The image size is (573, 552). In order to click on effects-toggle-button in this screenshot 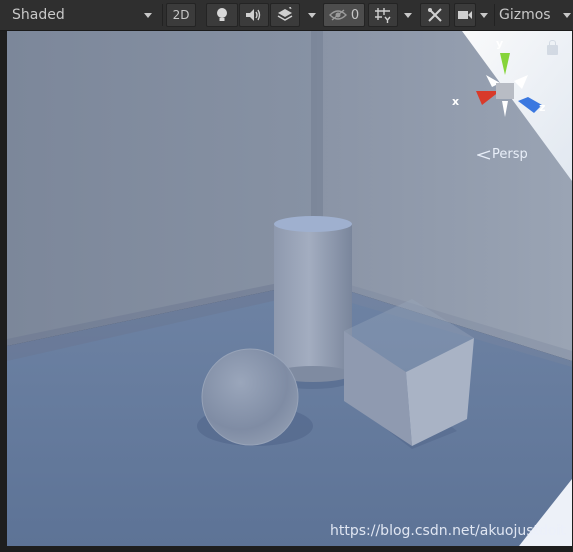, I will do `click(285, 15)`.